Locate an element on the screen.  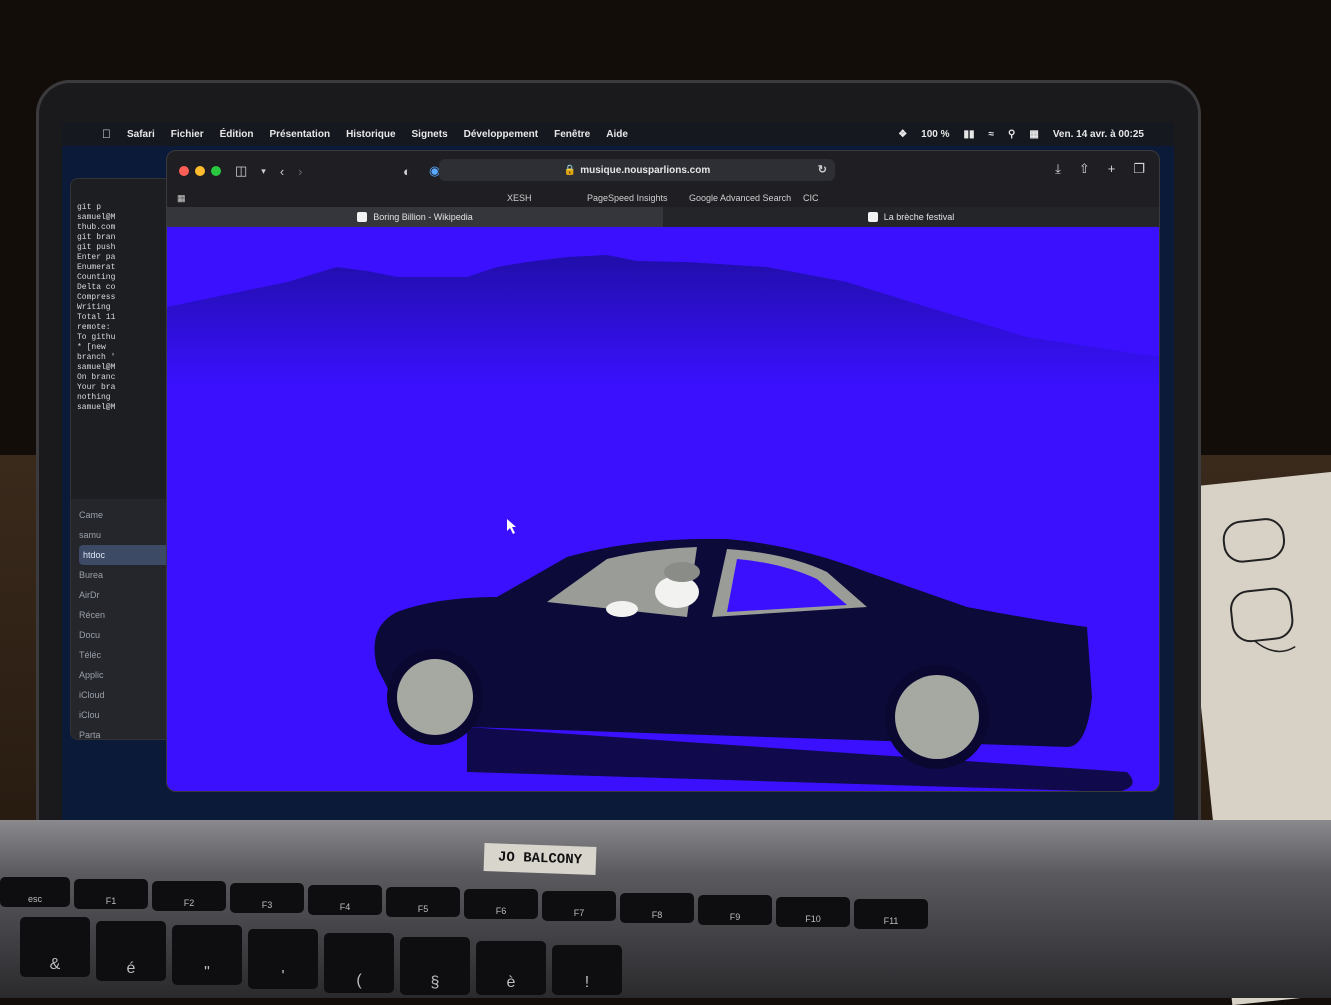
driver-arm is located at coordinates (622, 609).